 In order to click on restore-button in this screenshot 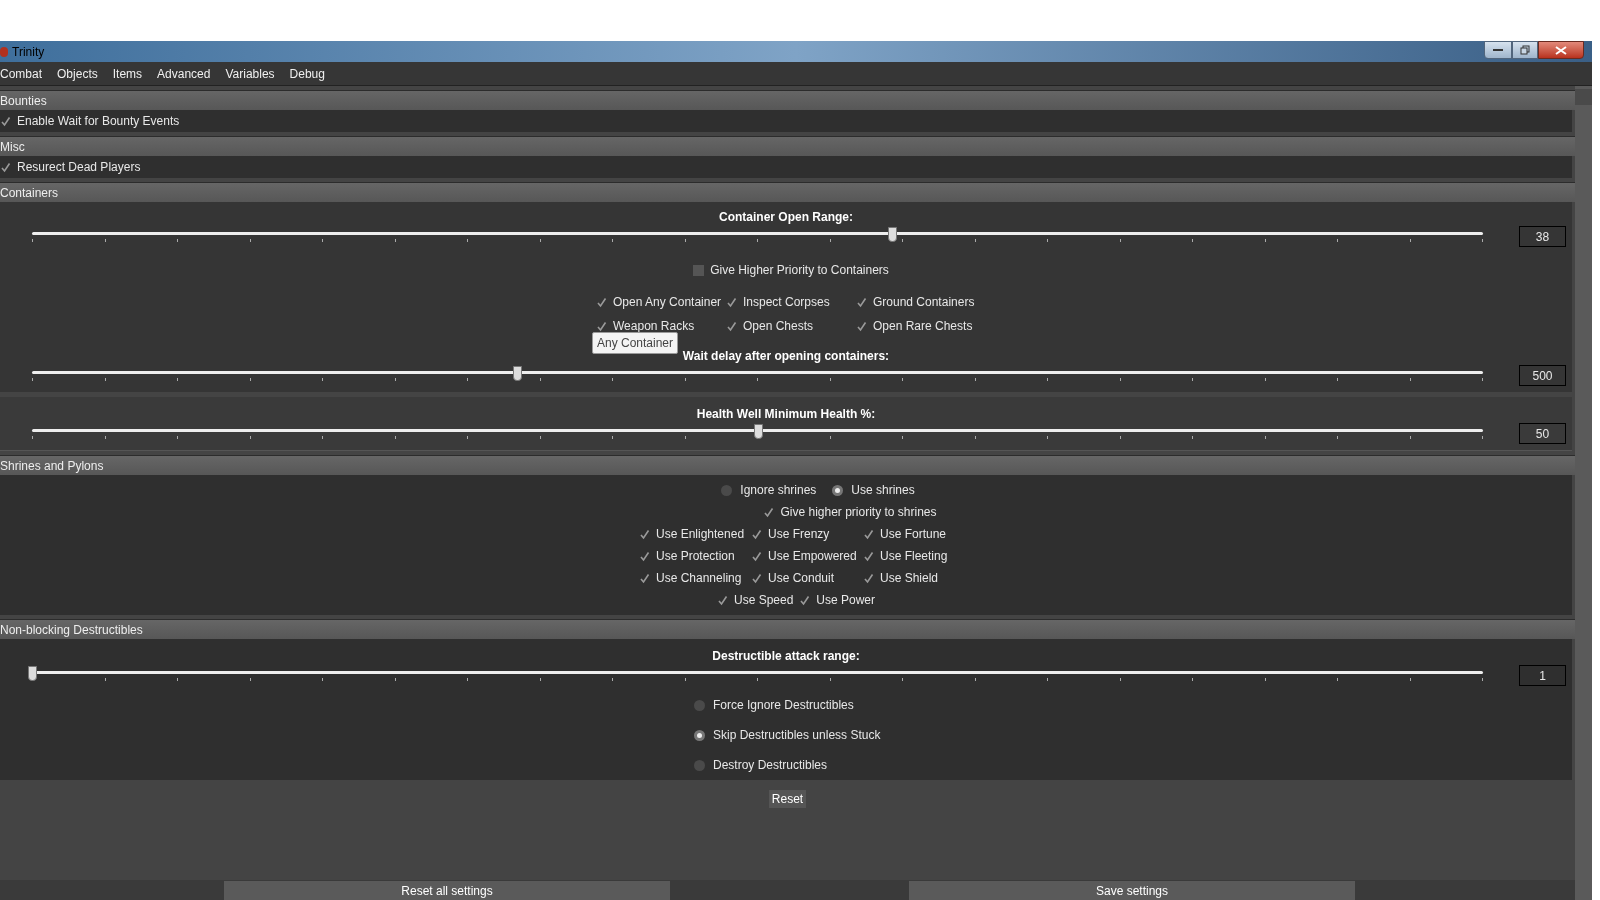, I will do `click(1525, 50)`.